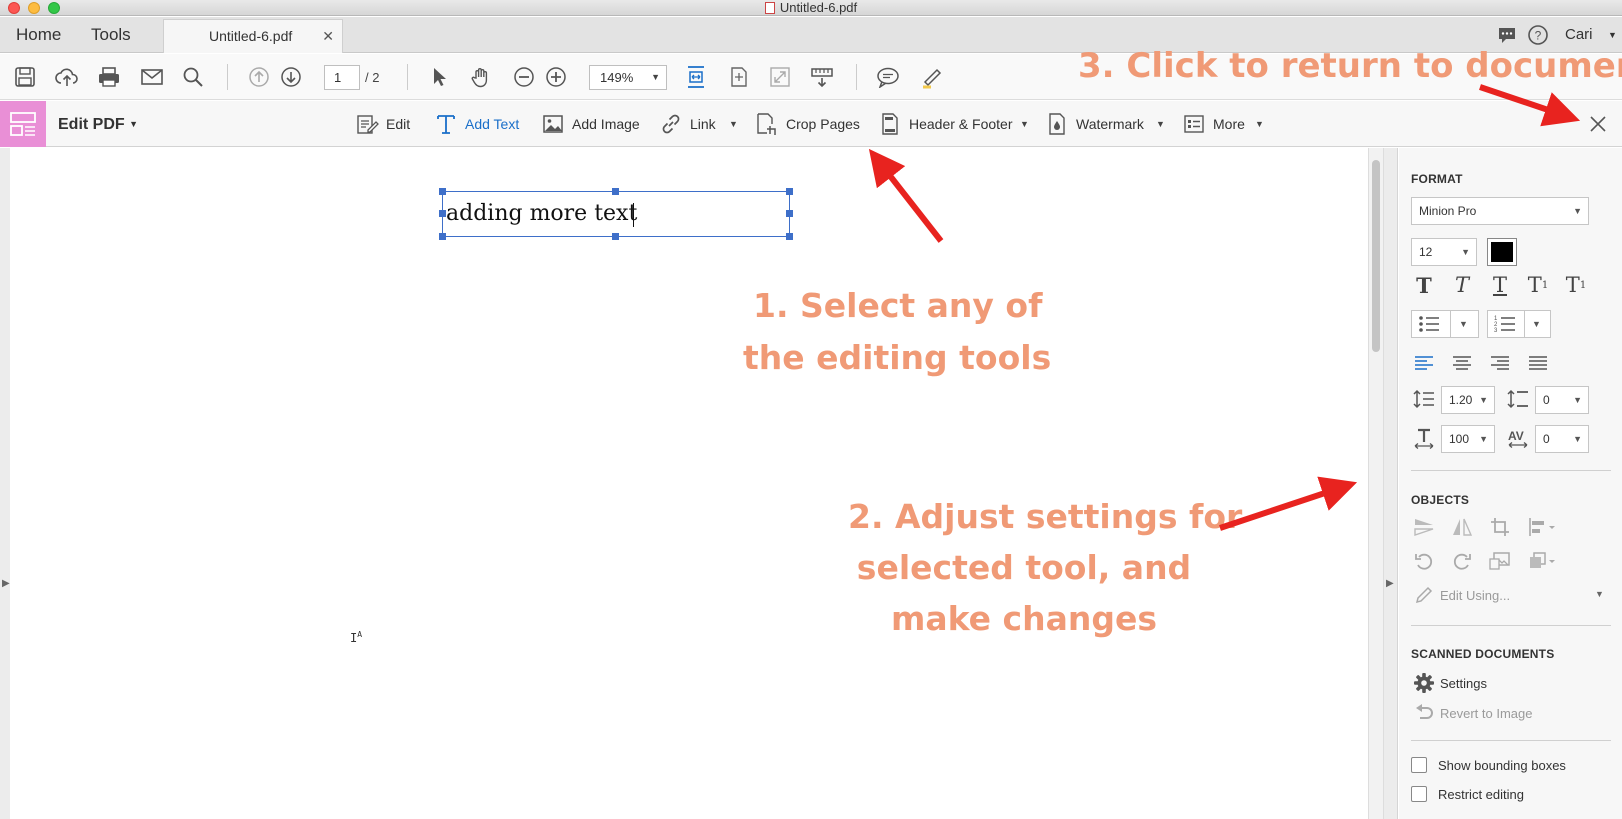 This screenshot has width=1622, height=819. What do you see at coordinates (259, 77) in the screenshot?
I see `previous-page-icon` at bounding box center [259, 77].